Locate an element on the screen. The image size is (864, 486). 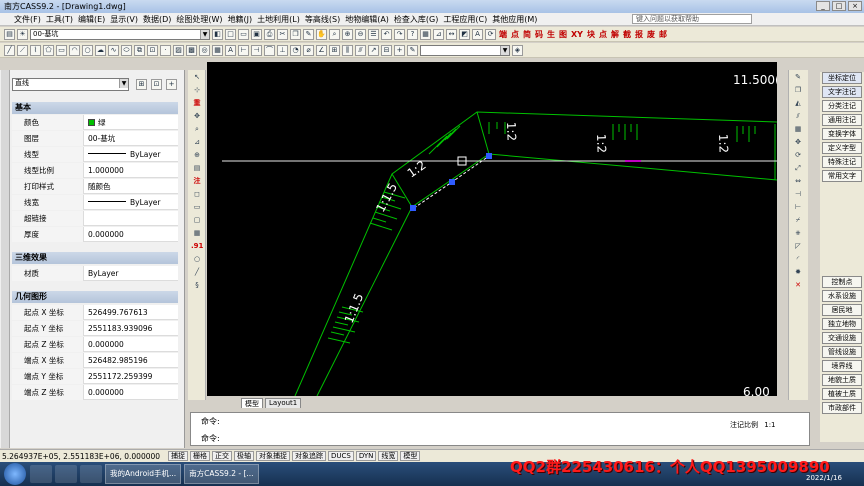
scale-icon: ⤢ is located at coordinates (798, 168).